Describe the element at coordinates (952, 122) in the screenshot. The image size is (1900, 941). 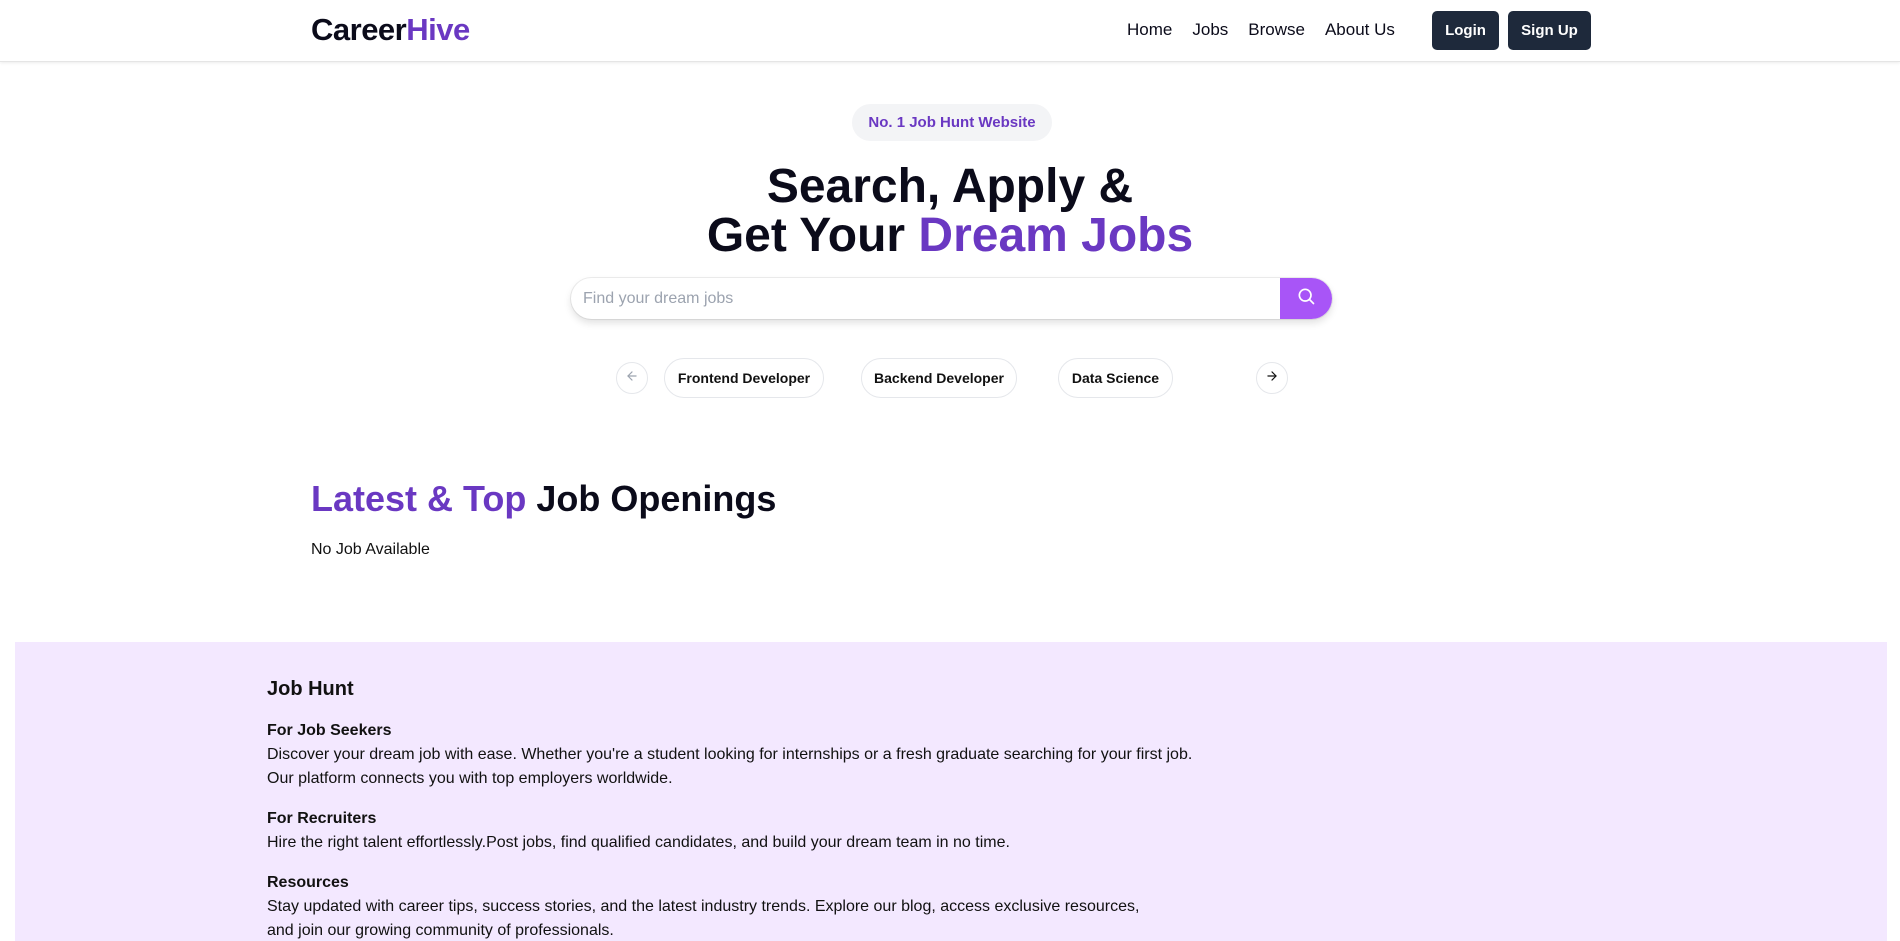
I see `hero-badge: No. 1 Job Hunt Website` at that location.